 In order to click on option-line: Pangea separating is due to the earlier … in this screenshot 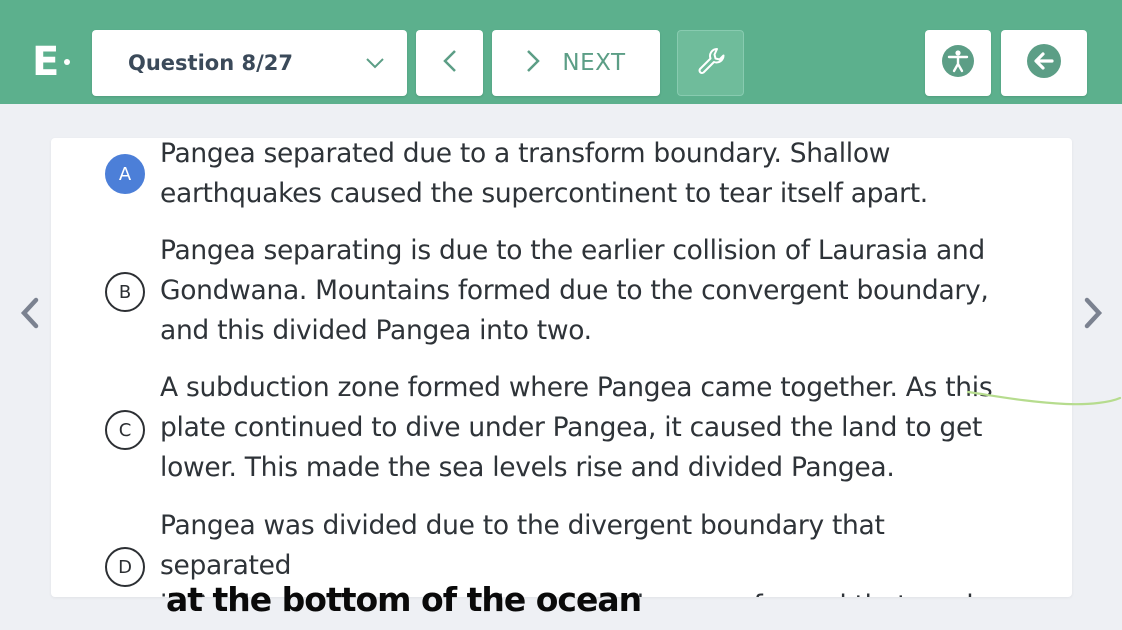, I will do `click(572, 250)`.